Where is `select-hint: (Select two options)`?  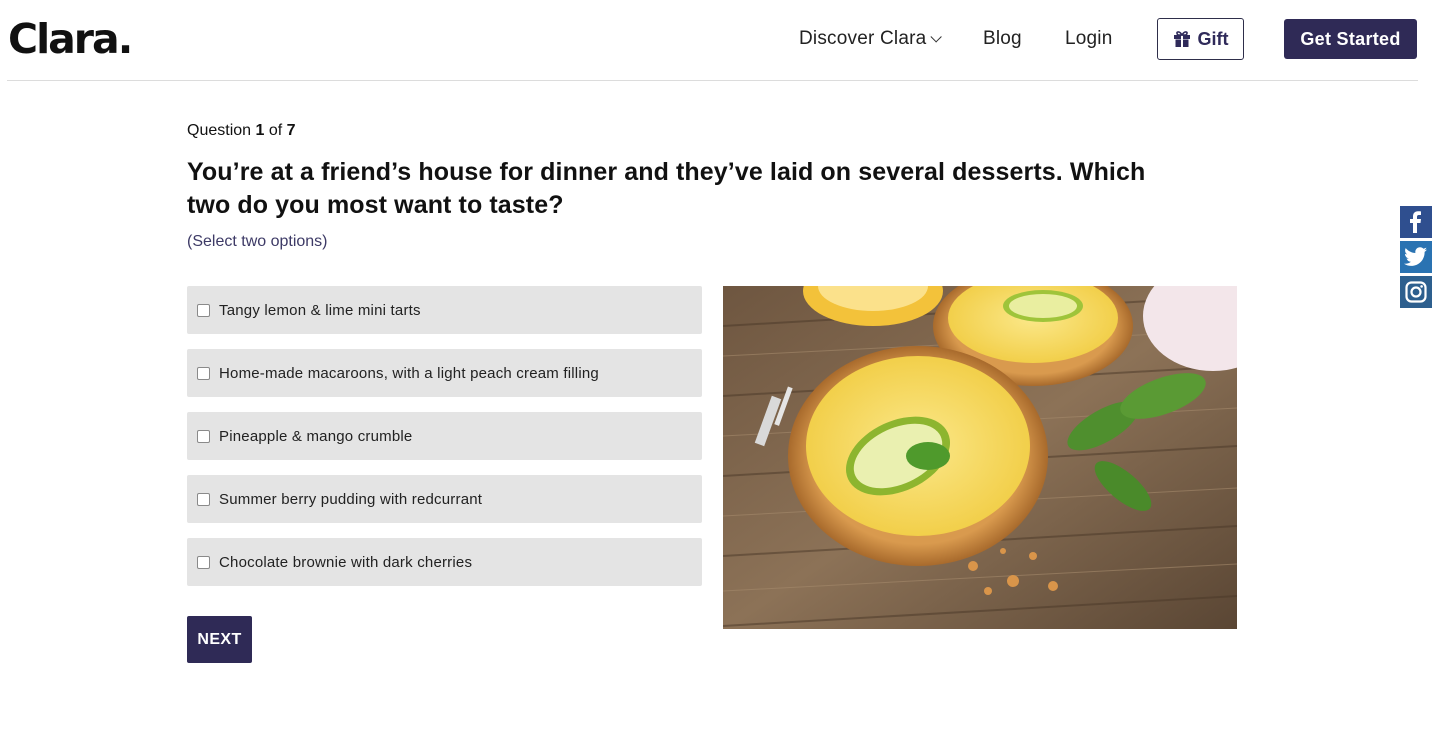 select-hint: (Select two options) is located at coordinates (257, 241).